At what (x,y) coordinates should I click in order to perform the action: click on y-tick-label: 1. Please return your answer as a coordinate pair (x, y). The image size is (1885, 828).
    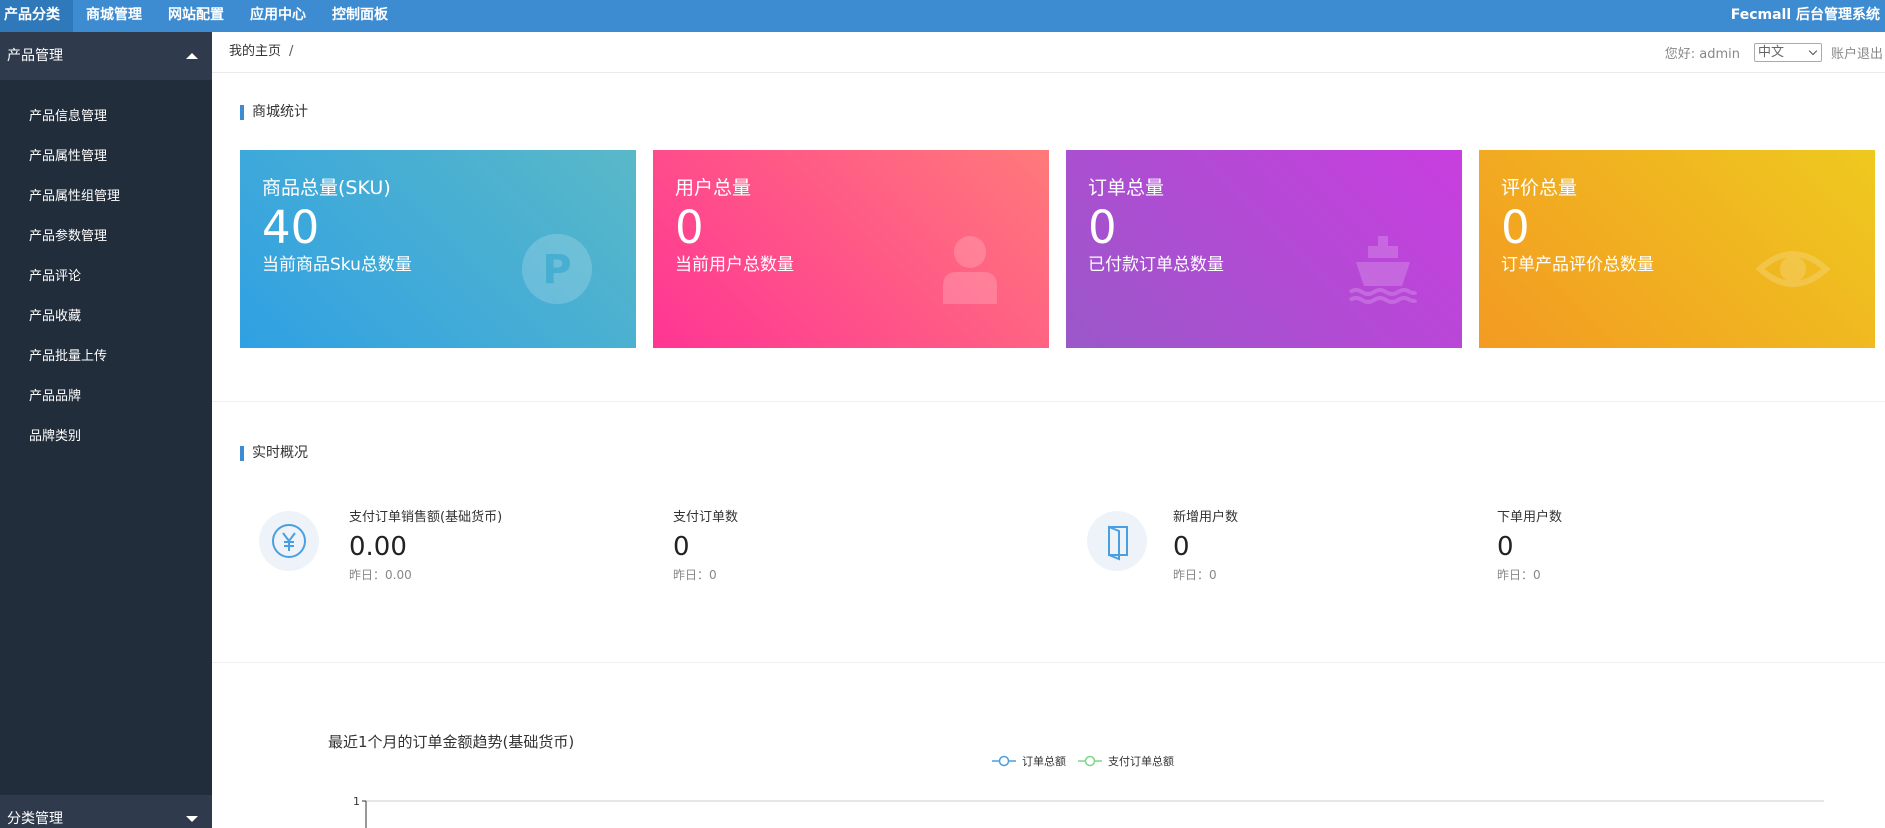
    Looking at the image, I should click on (356, 801).